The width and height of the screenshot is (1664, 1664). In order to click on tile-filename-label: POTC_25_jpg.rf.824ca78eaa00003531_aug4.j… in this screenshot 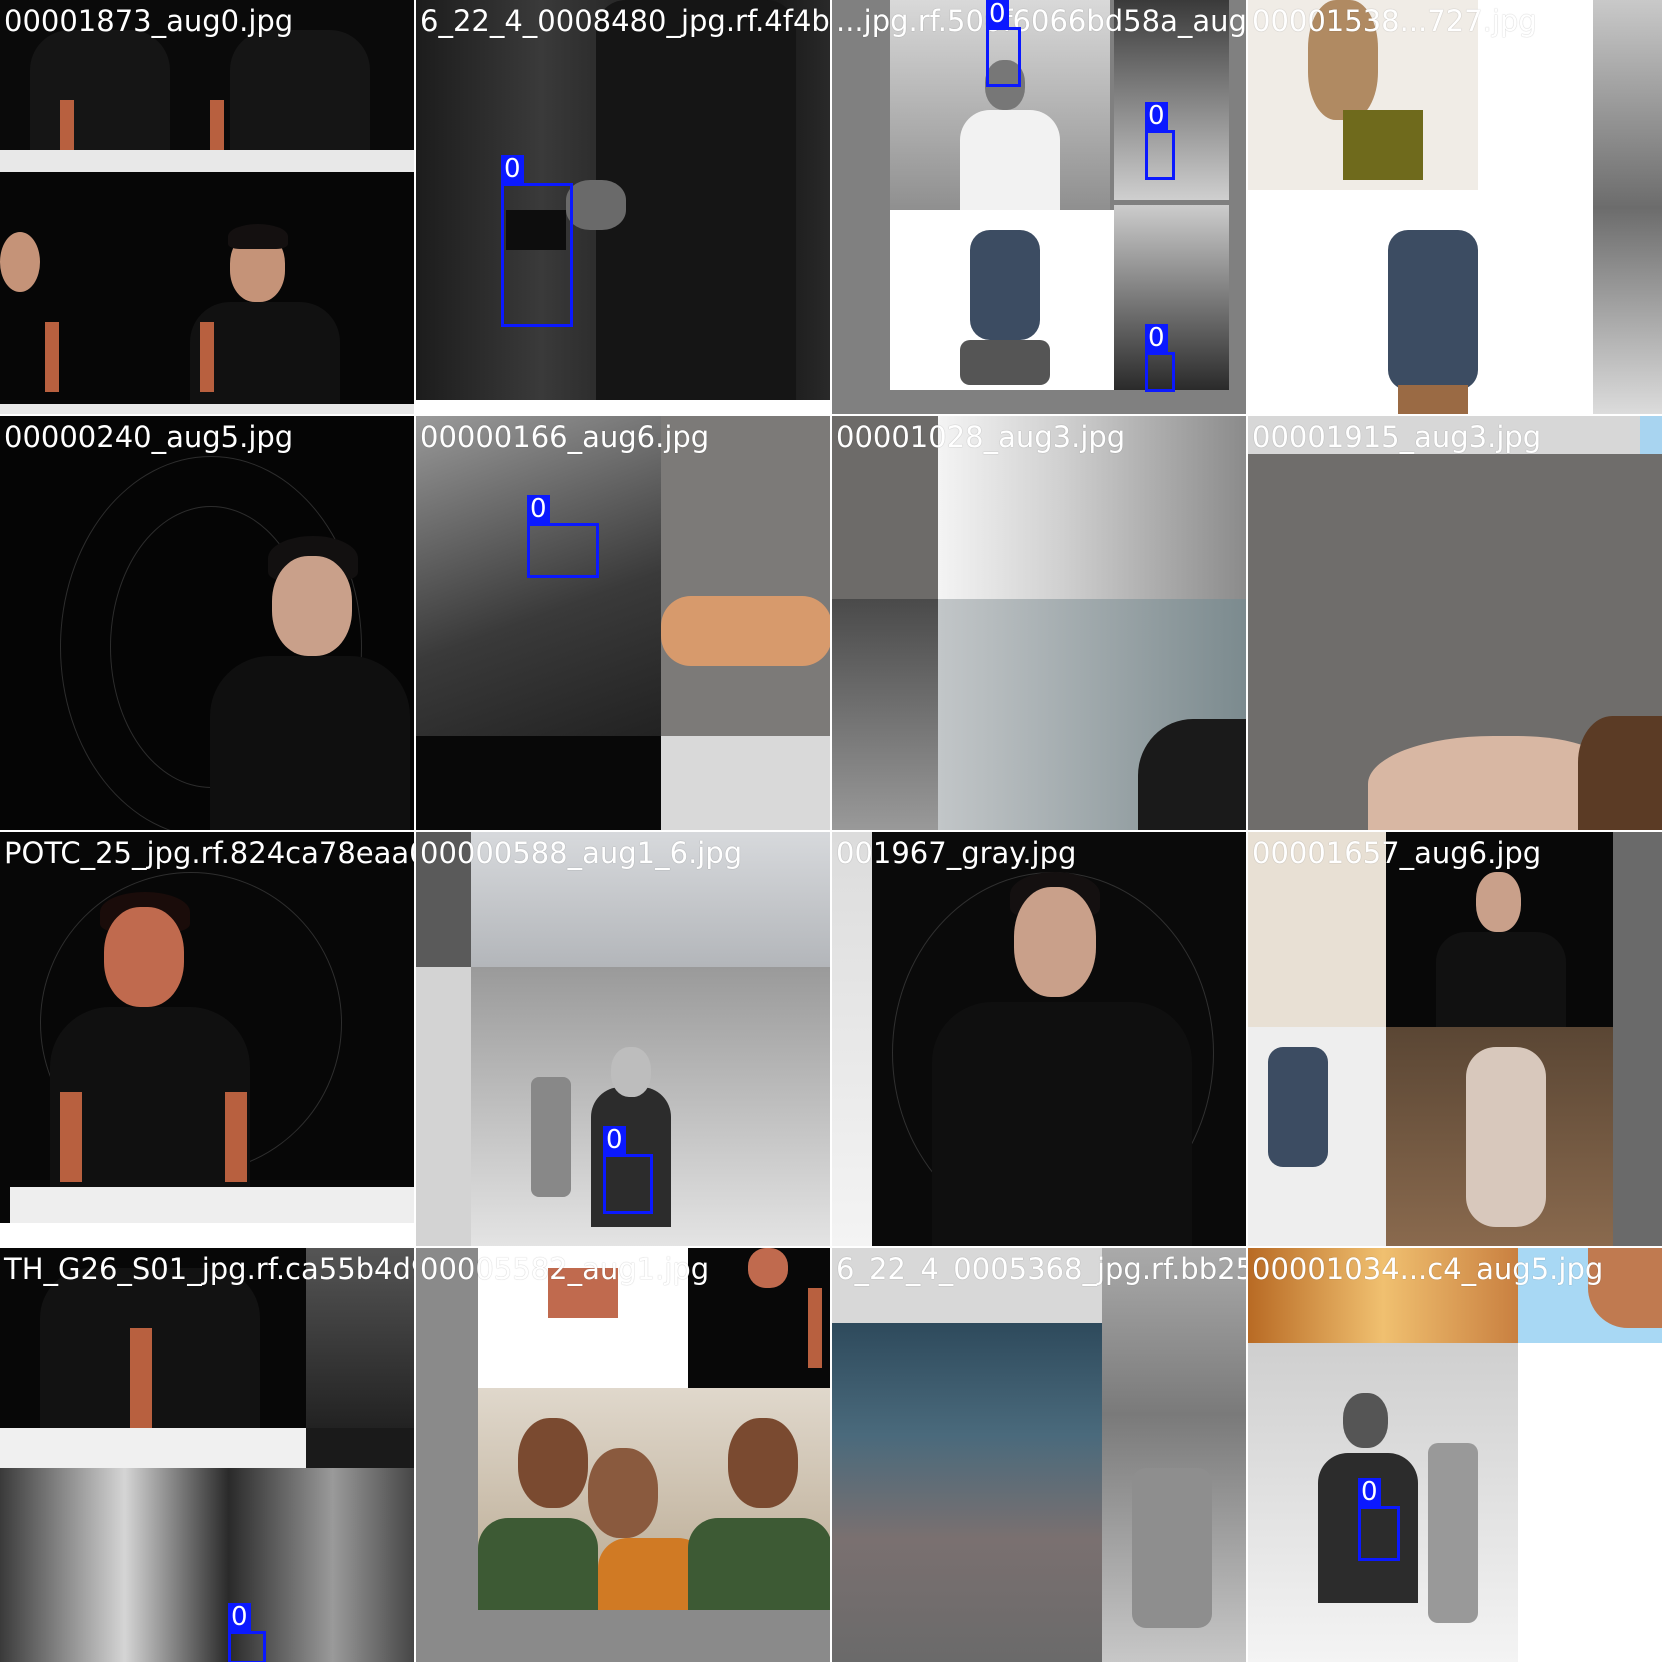, I will do `click(209, 853)`.